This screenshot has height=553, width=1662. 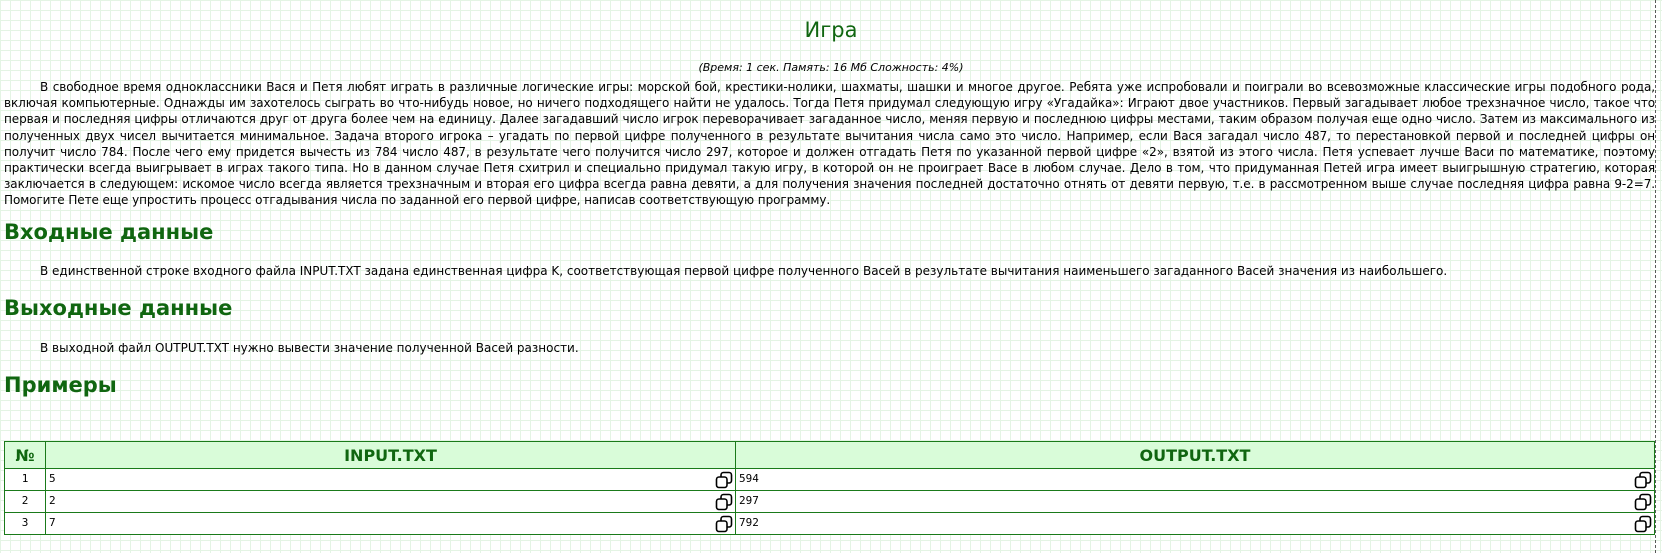 I want to click on input-cell: 7, so click(x=390, y=523).